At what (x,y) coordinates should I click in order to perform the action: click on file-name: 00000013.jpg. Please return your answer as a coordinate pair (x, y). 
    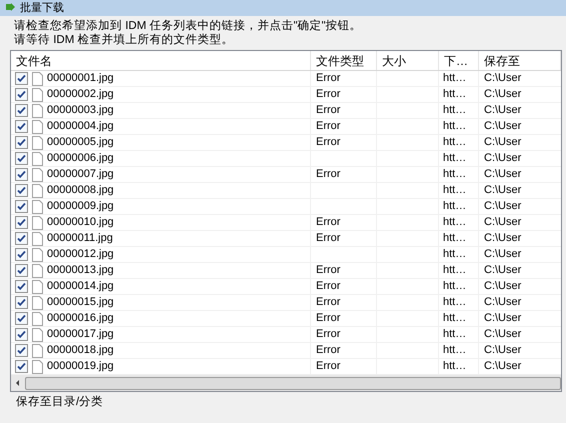
    Looking at the image, I should click on (80, 270).